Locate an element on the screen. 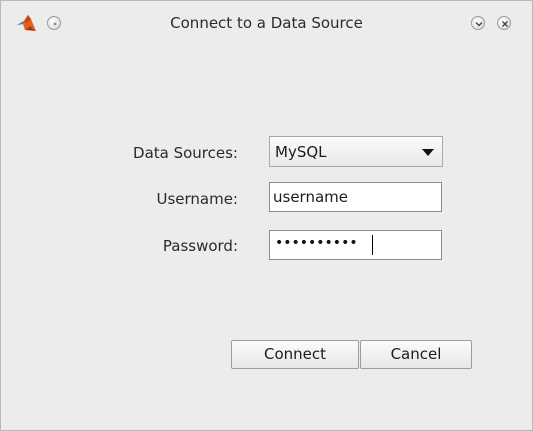 The image size is (533, 431). data-sources-label: Data Sources: is located at coordinates (185, 153).